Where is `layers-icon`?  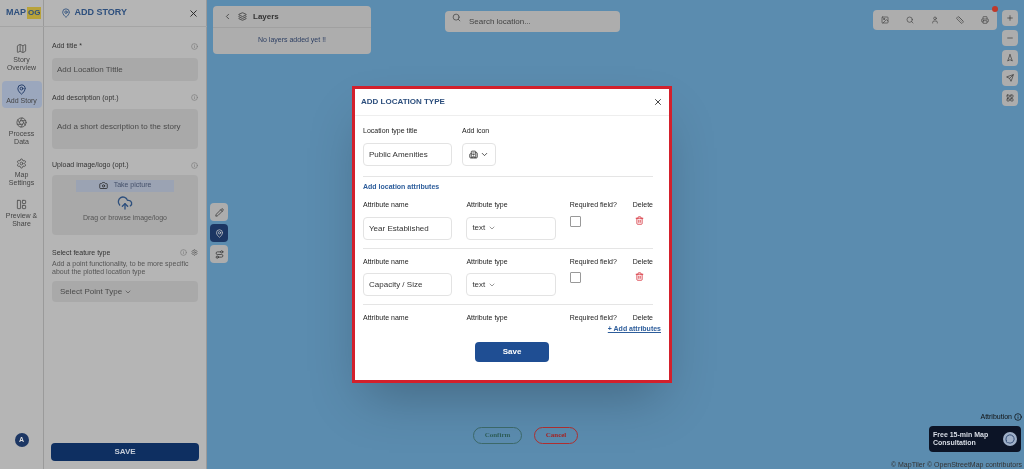
layers-icon is located at coordinates (242, 16).